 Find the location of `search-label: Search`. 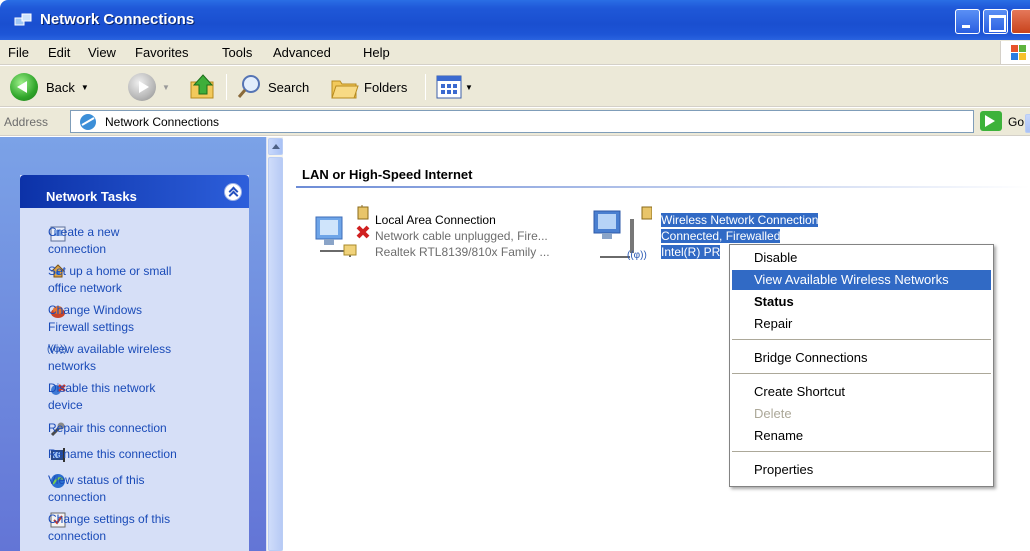

search-label: Search is located at coordinates (289, 87).